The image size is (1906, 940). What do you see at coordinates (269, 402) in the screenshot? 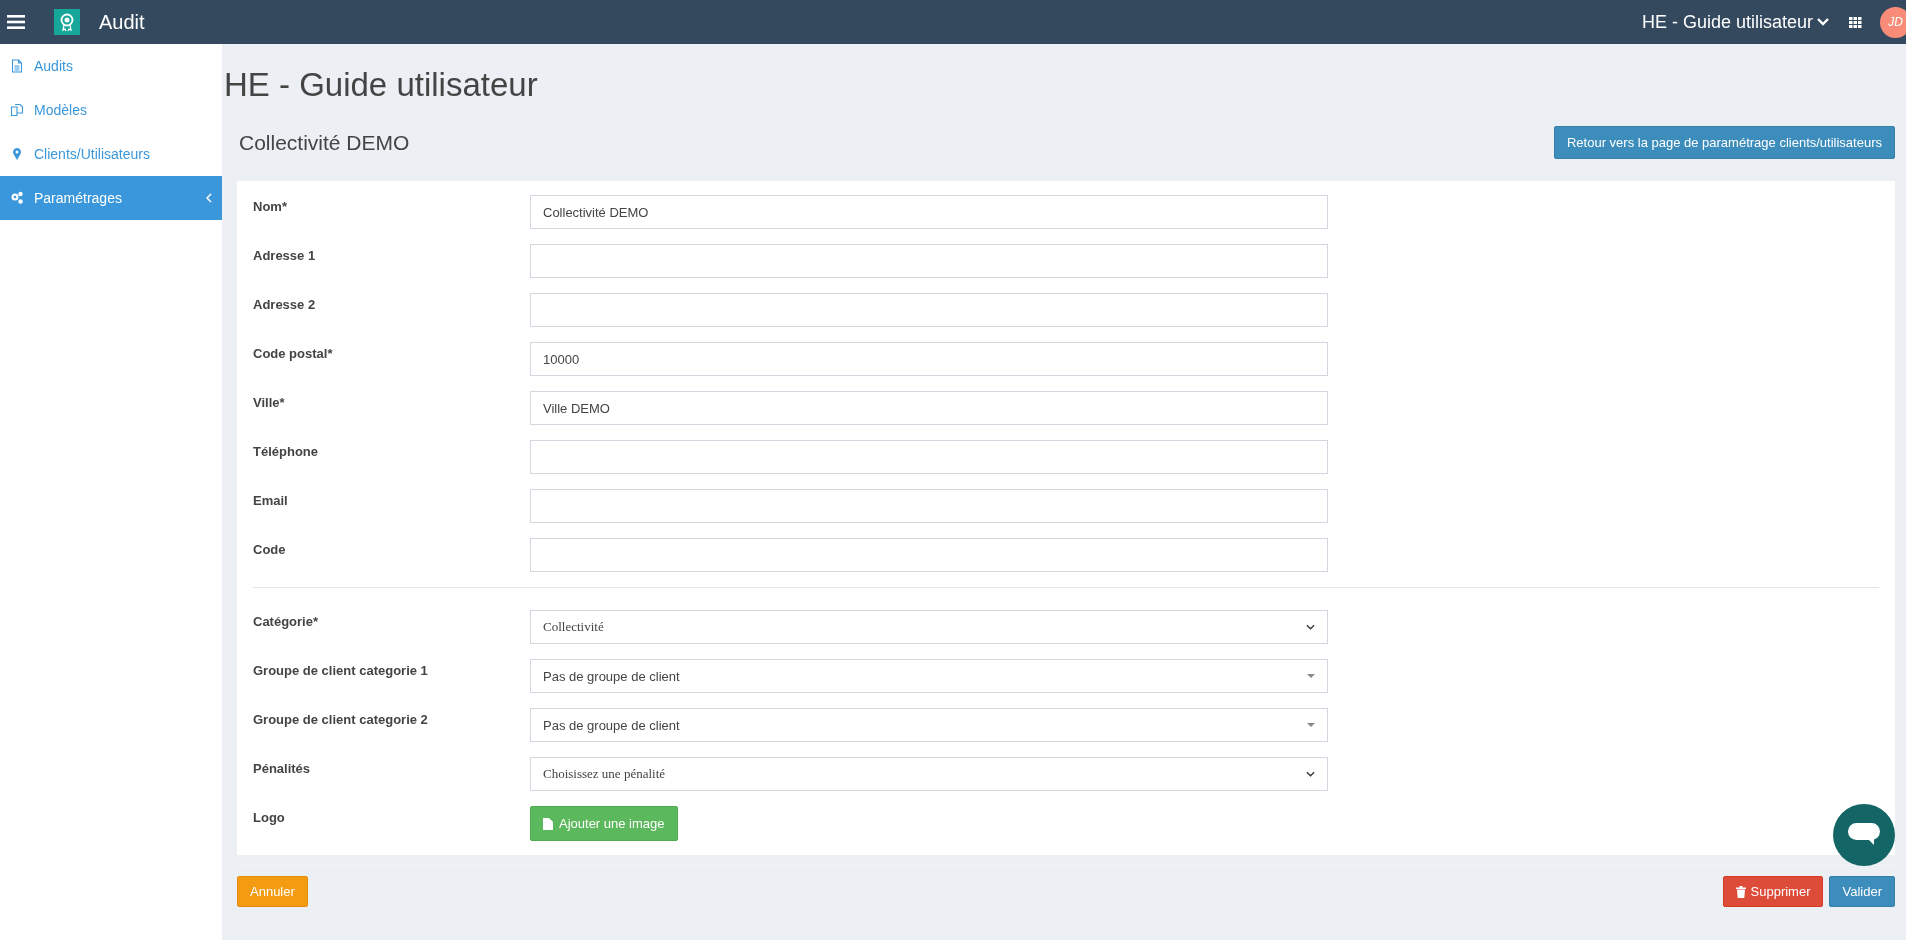
I see `field-label: Ville*` at bounding box center [269, 402].